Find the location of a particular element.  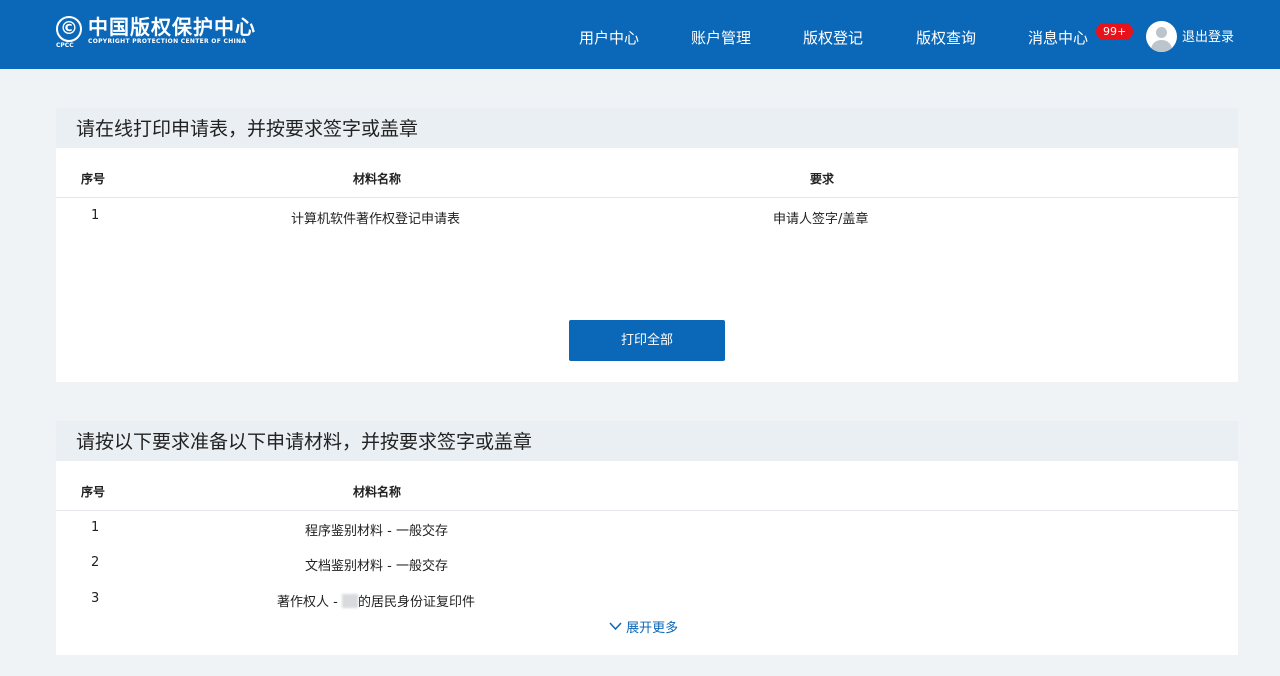

logout-link: 退出登录 is located at coordinates (1208, 38).